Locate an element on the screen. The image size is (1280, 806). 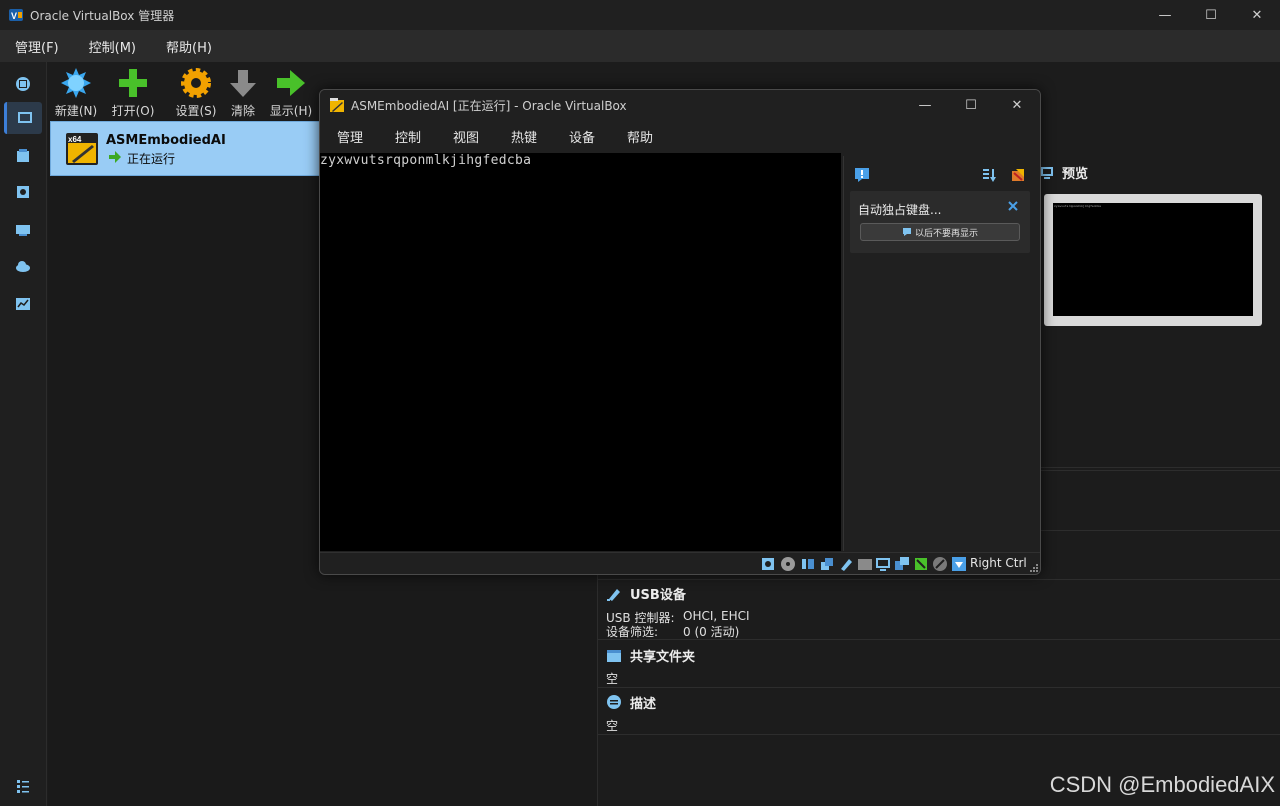
machines-tool-button is located at coordinates (23, 118).